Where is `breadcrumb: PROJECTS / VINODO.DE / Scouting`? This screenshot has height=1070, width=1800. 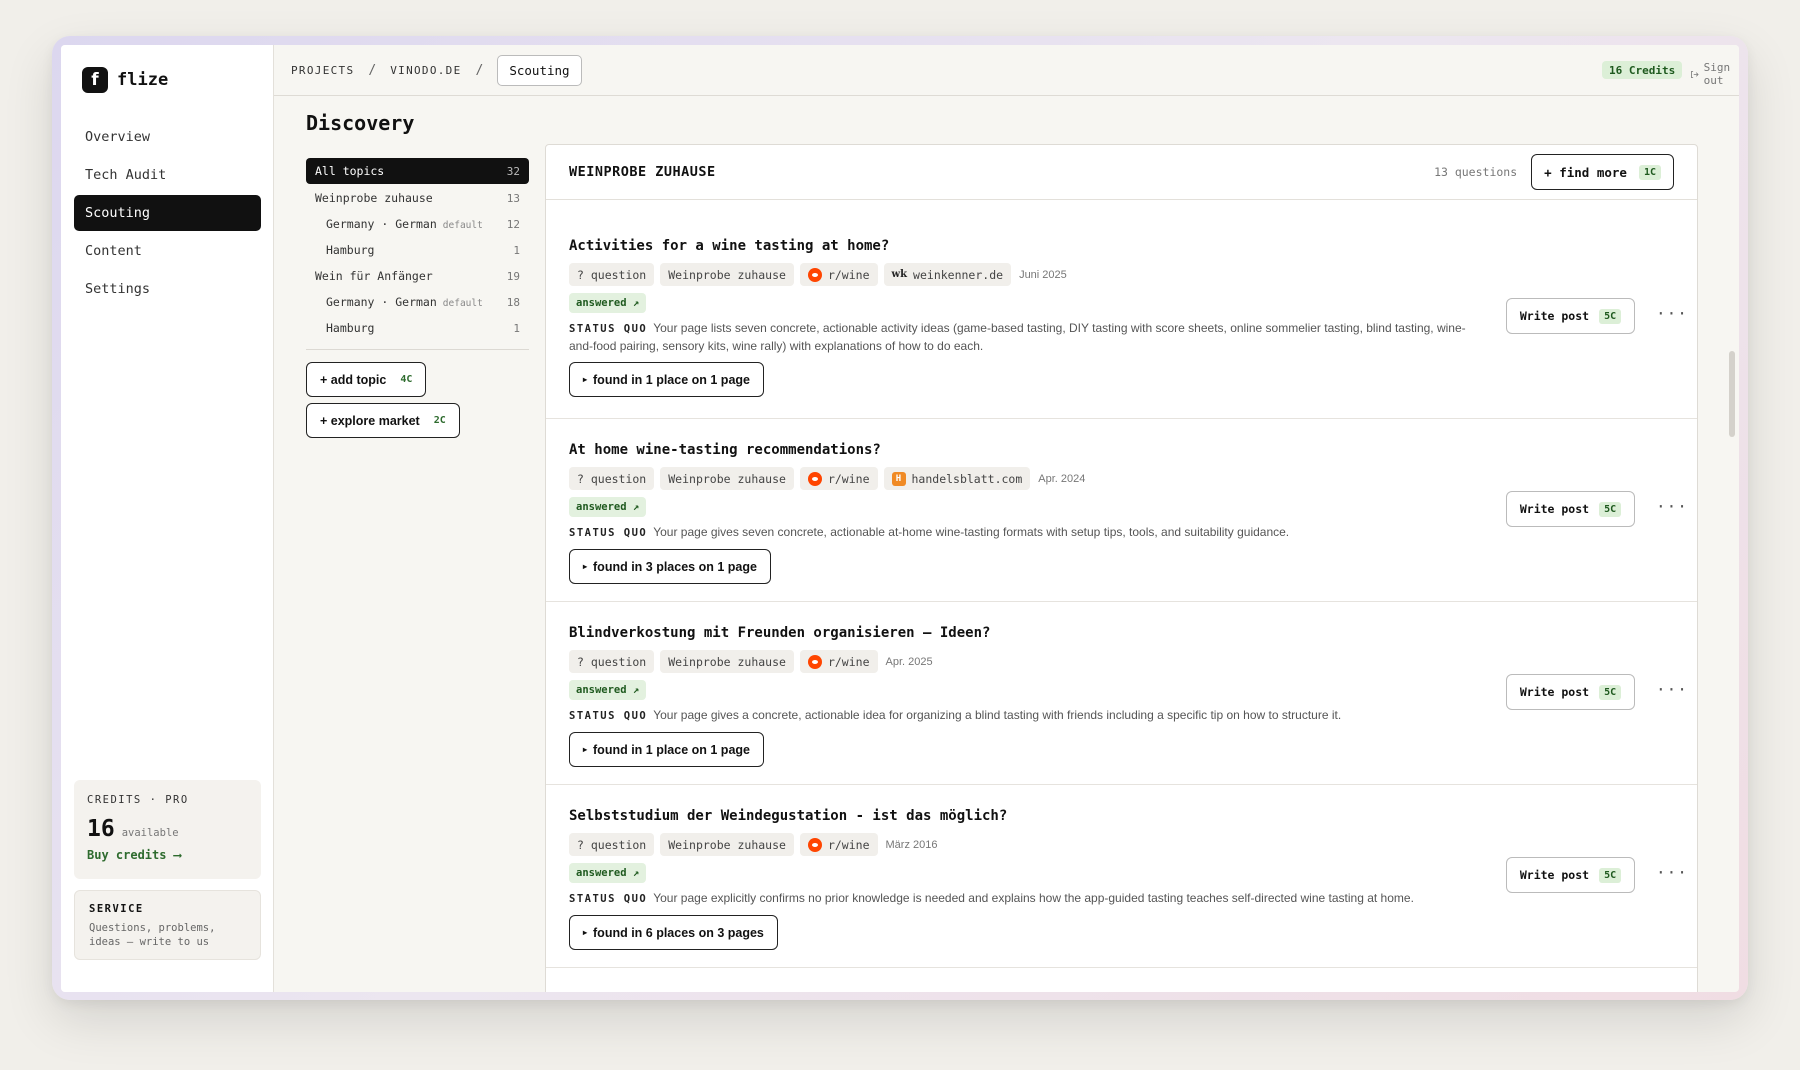
breadcrumb: PROJECTS / VINODO.DE / Scouting is located at coordinates (436, 70).